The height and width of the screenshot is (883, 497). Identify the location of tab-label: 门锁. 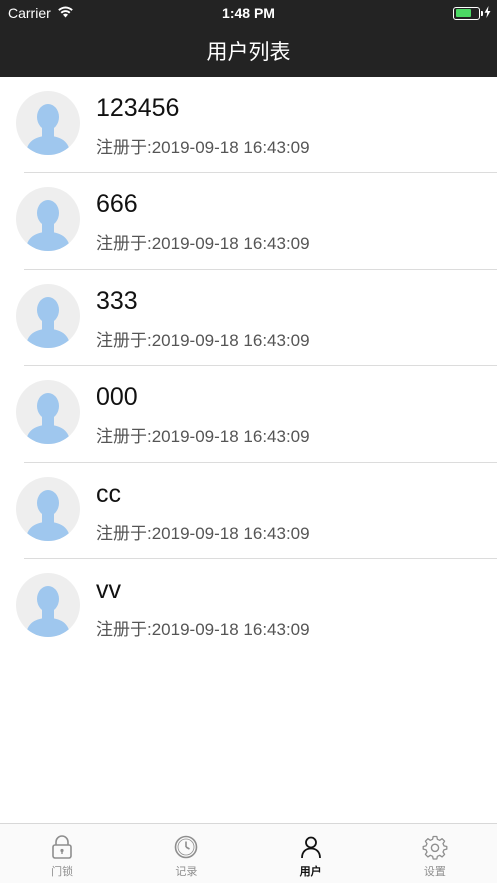
(62, 872).